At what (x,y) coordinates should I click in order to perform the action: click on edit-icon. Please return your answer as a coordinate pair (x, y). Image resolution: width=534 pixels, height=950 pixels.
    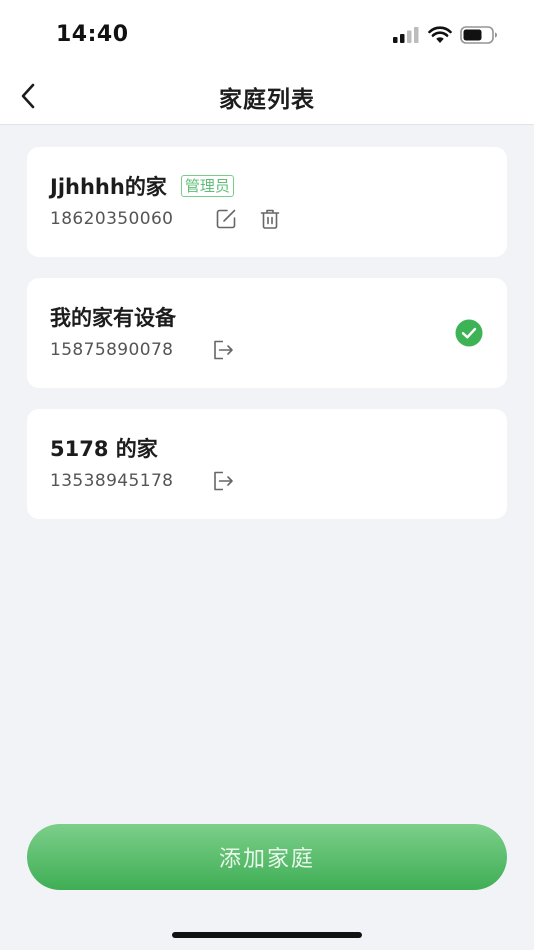
    Looking at the image, I should click on (226, 219).